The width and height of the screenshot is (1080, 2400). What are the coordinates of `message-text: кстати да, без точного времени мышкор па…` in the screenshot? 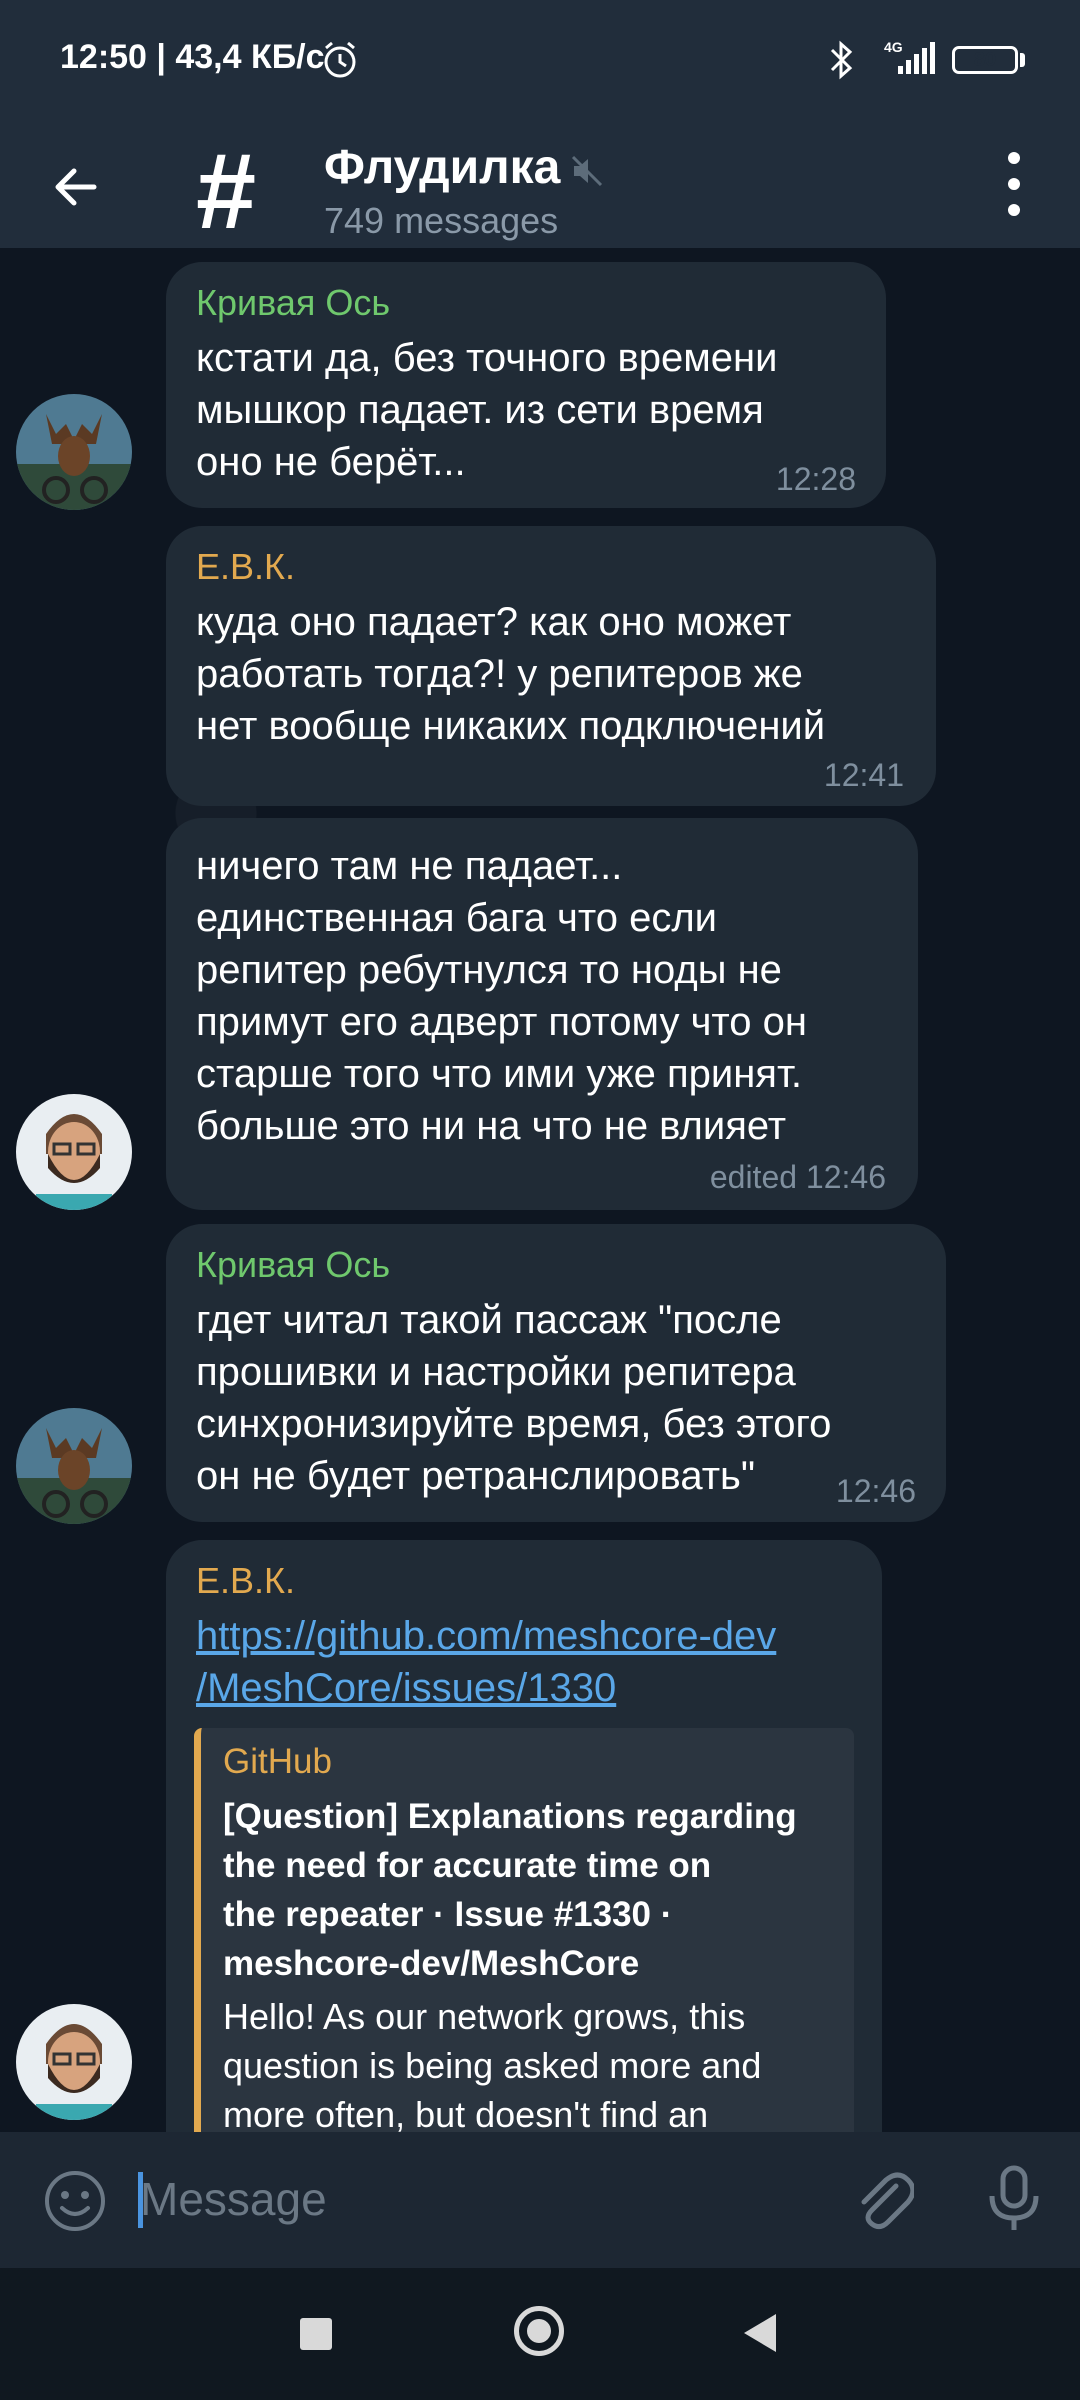 It's located at (487, 410).